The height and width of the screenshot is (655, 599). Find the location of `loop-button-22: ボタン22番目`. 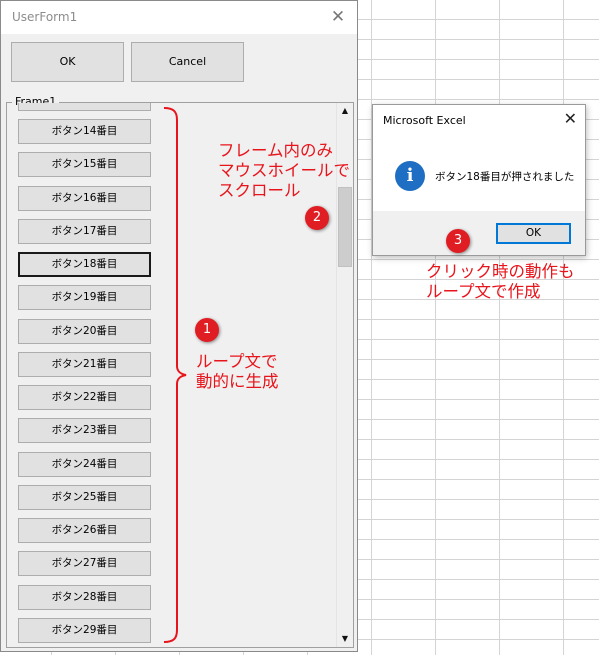

loop-button-22: ボタン22番目 is located at coordinates (84, 397).